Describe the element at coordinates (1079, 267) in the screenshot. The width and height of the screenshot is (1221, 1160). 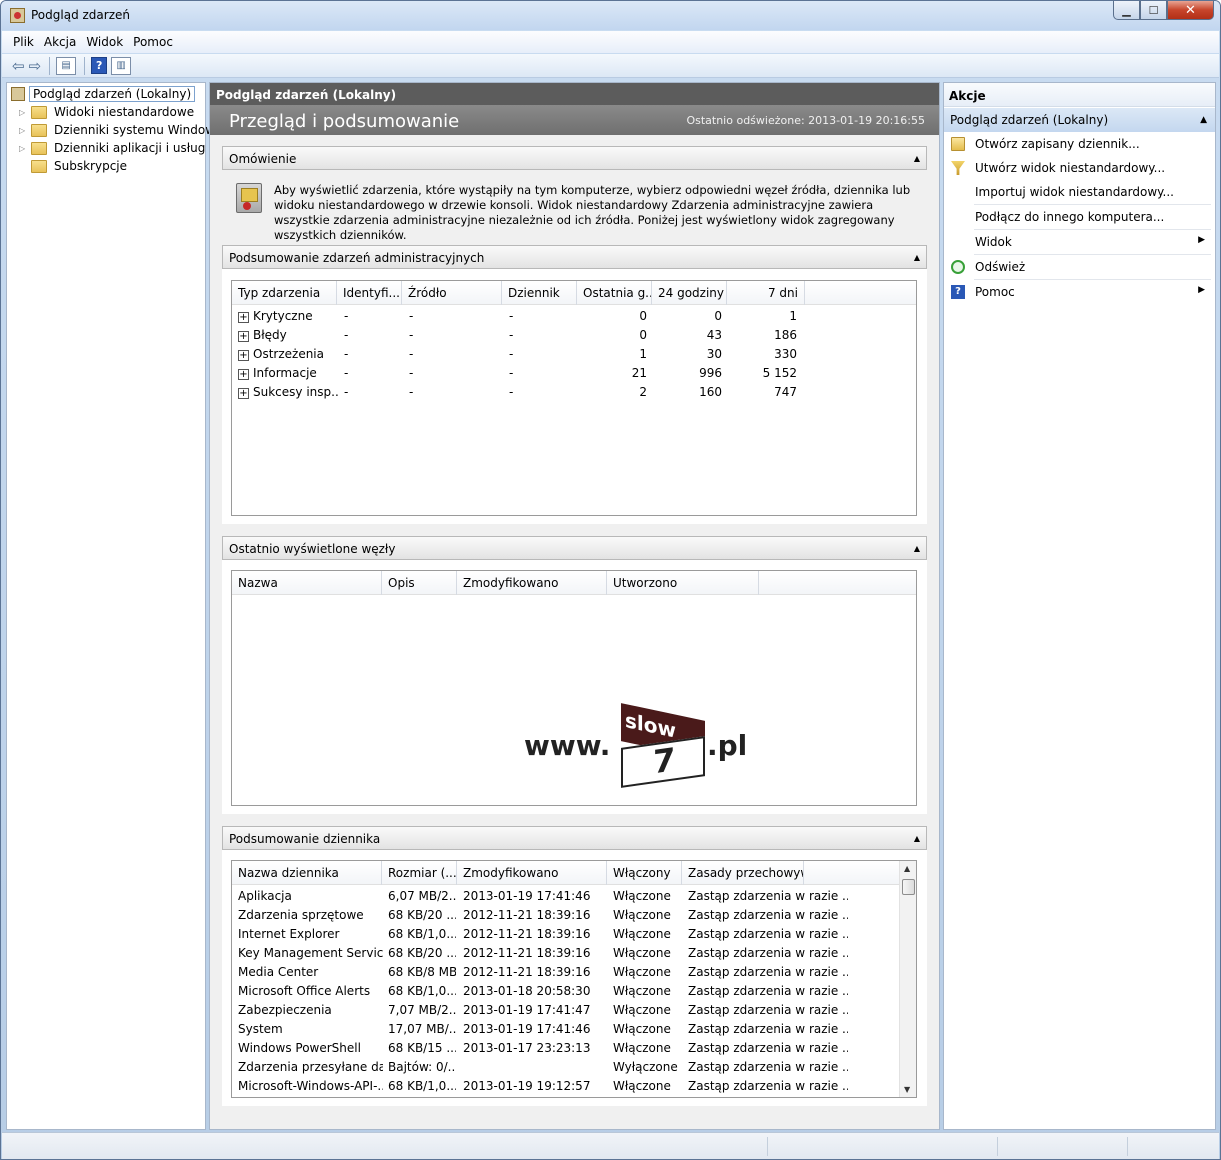
I see `action-refresh: Odśwież` at that location.